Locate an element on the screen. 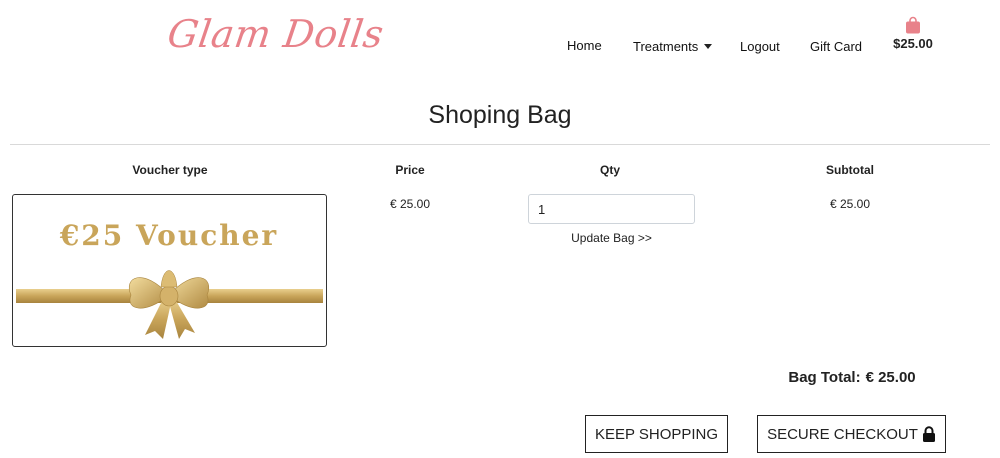  keep-shopping-button: Keep Shopping is located at coordinates (656, 434).